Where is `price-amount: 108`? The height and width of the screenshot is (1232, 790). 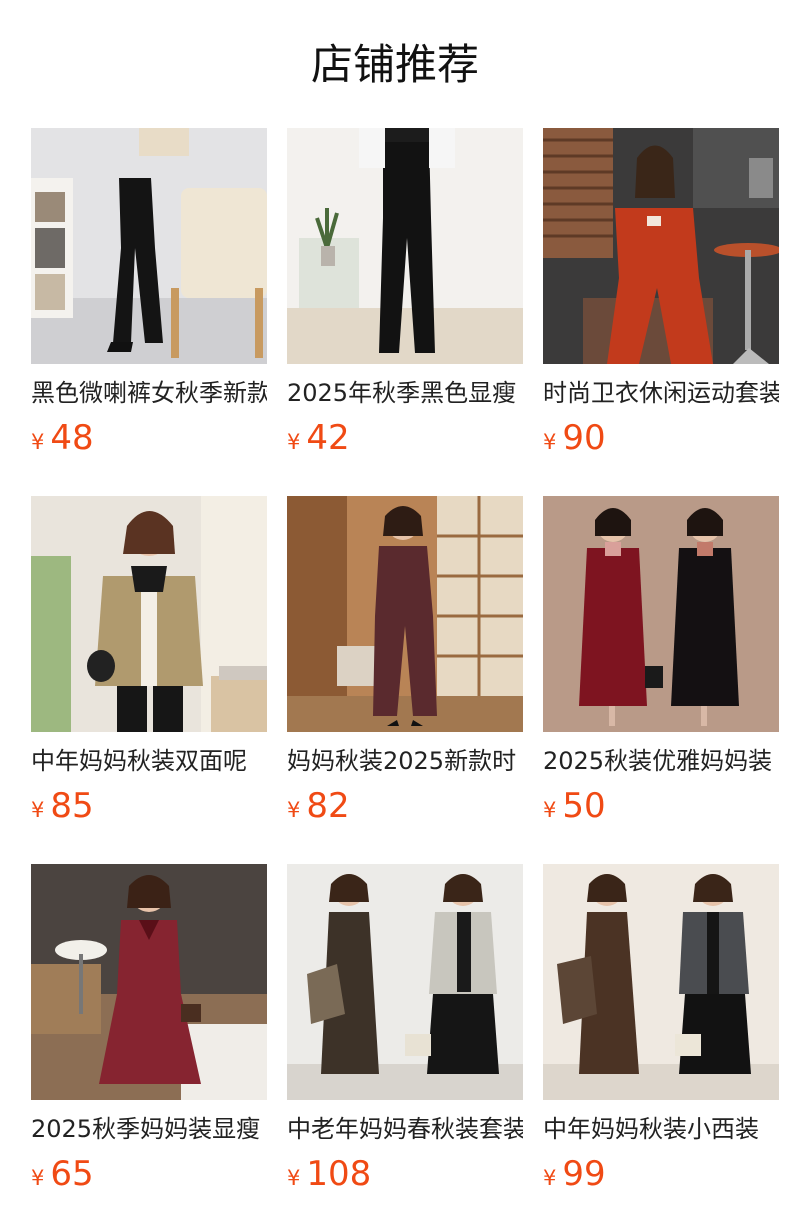
price-amount: 108 is located at coordinates (339, 1174).